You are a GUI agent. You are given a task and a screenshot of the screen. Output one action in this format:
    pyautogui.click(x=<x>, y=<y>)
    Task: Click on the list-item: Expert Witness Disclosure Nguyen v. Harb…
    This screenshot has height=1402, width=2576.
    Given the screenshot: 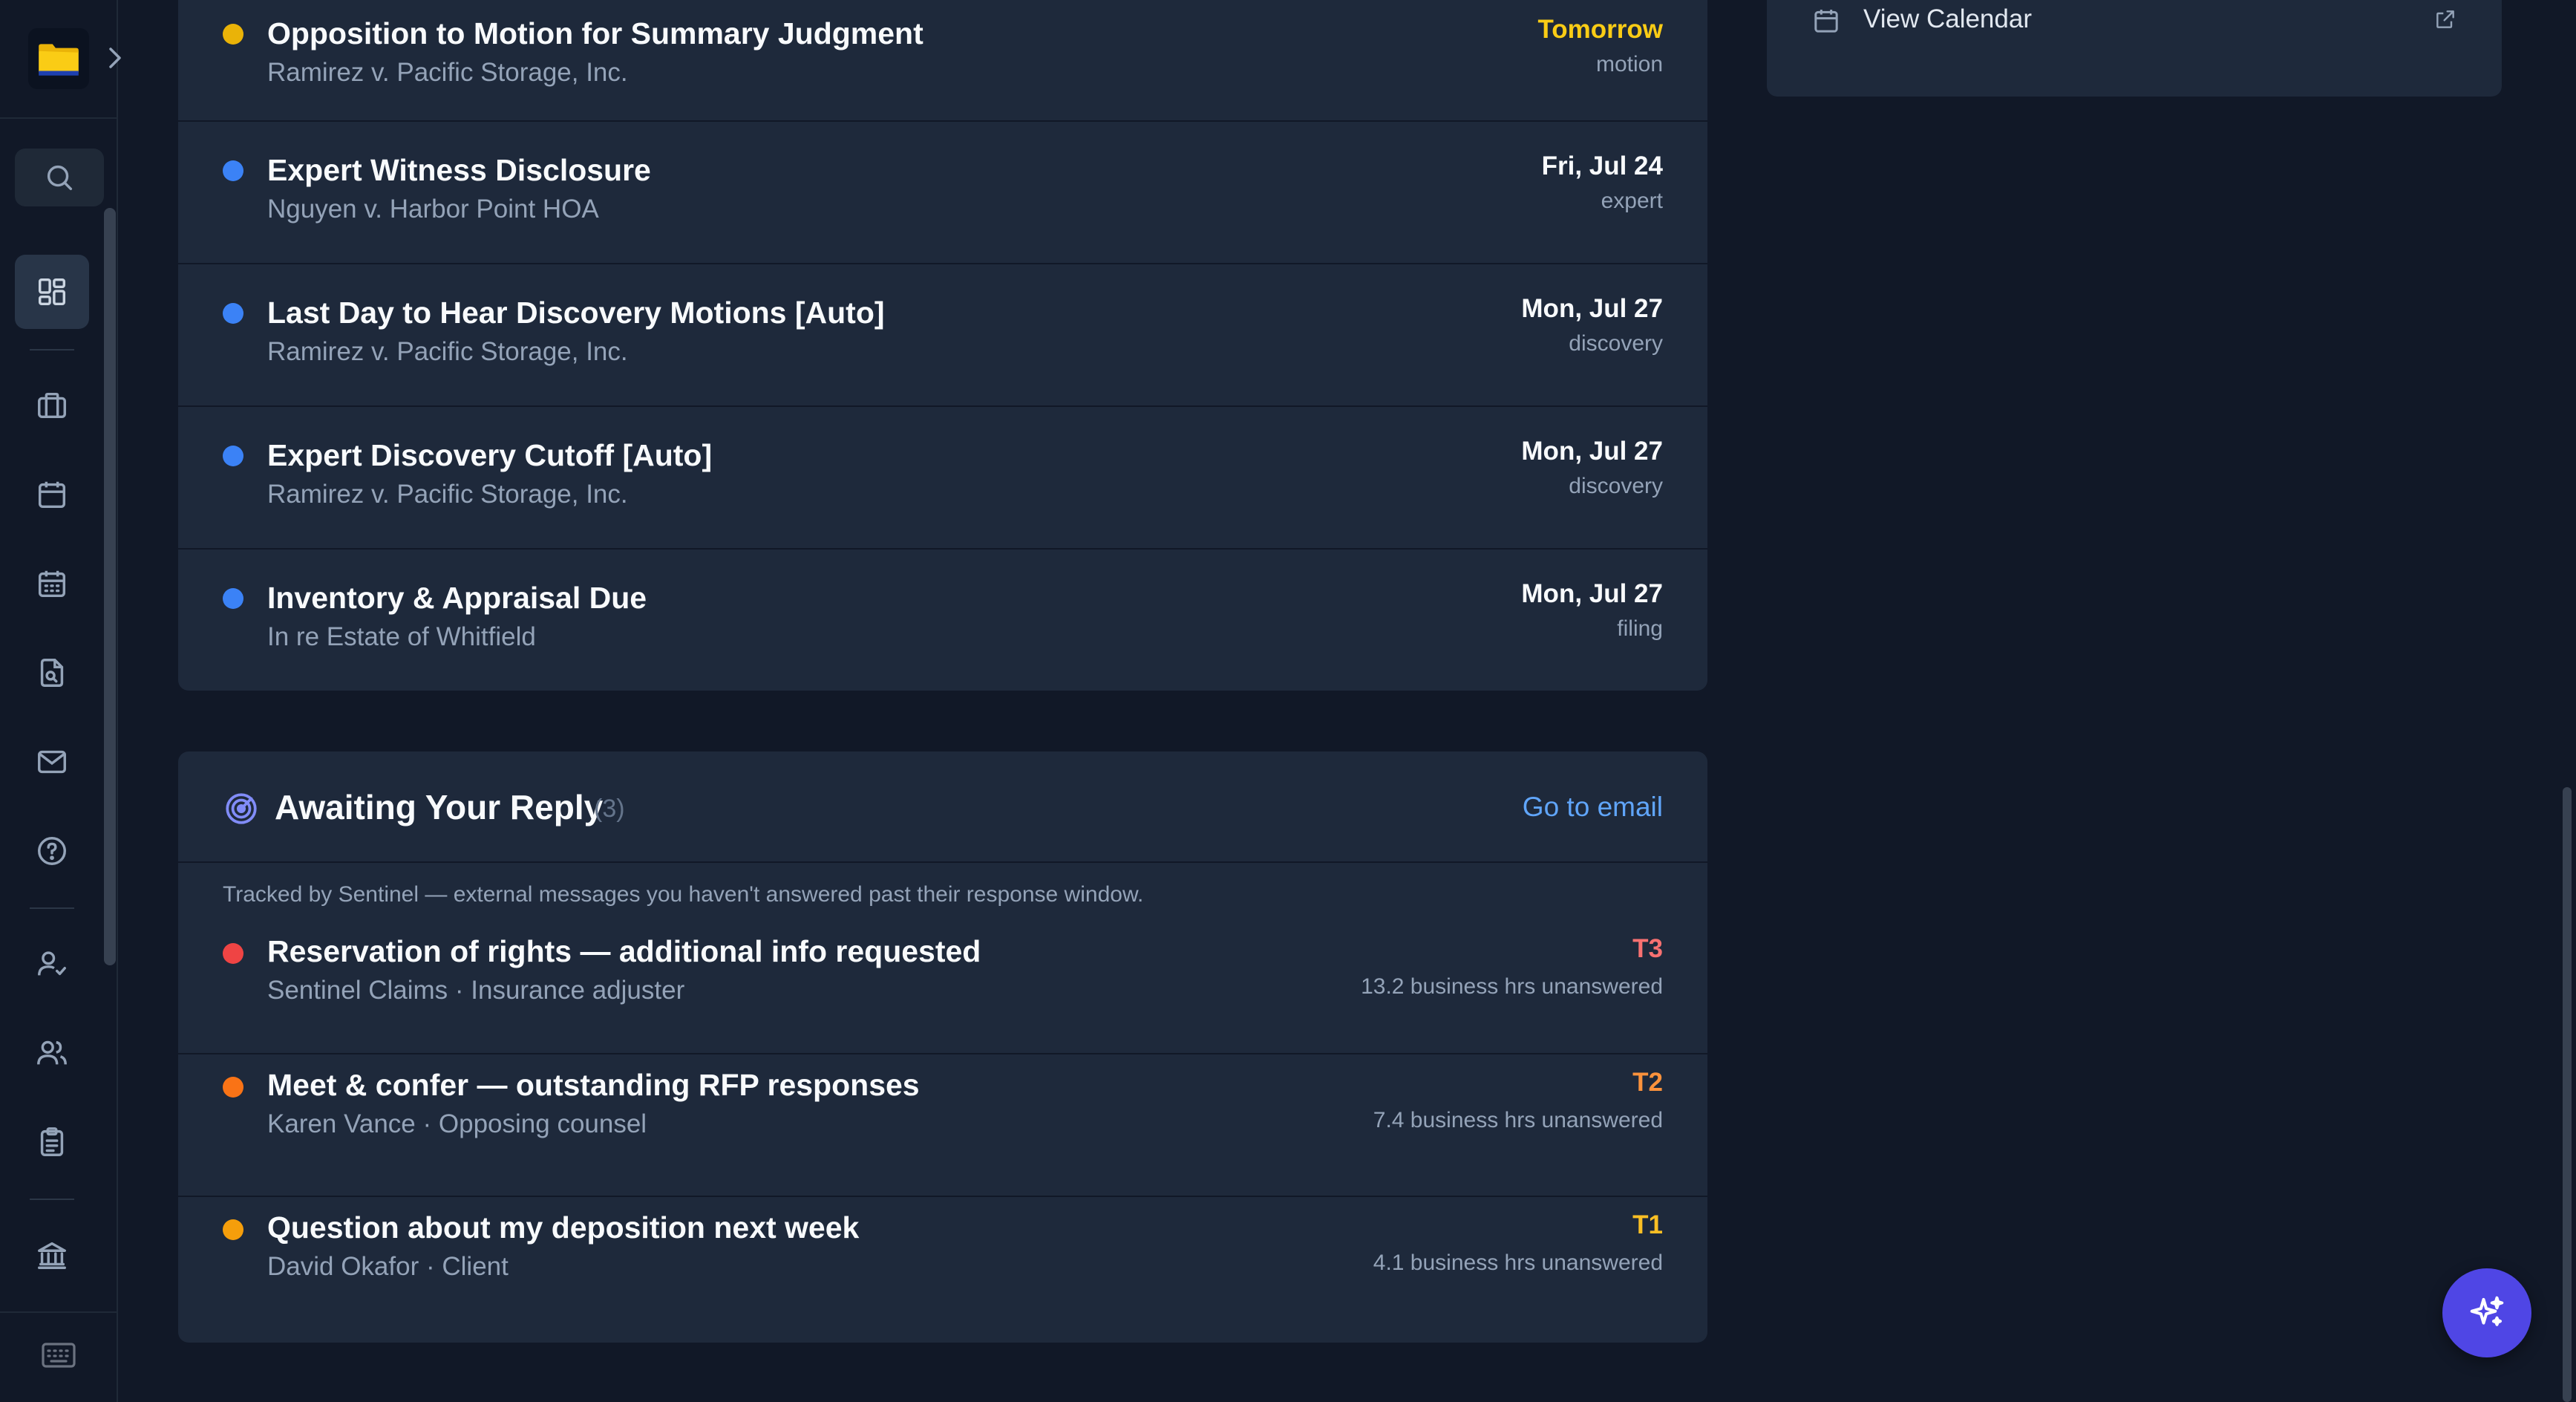 What is the action you would take?
    pyautogui.click(x=942, y=193)
    